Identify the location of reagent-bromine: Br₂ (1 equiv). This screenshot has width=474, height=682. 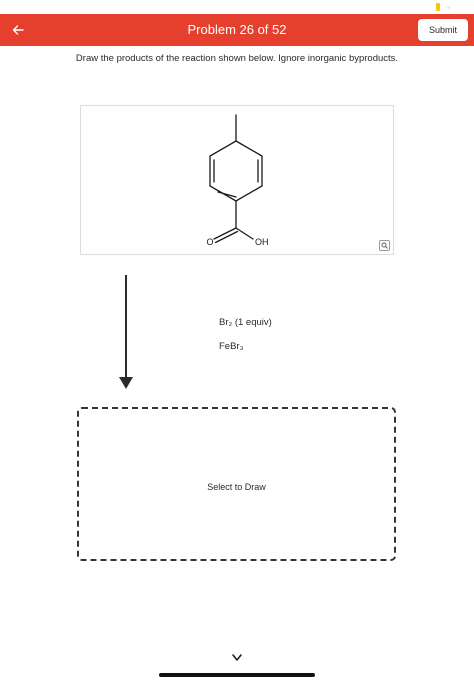
(245, 322).